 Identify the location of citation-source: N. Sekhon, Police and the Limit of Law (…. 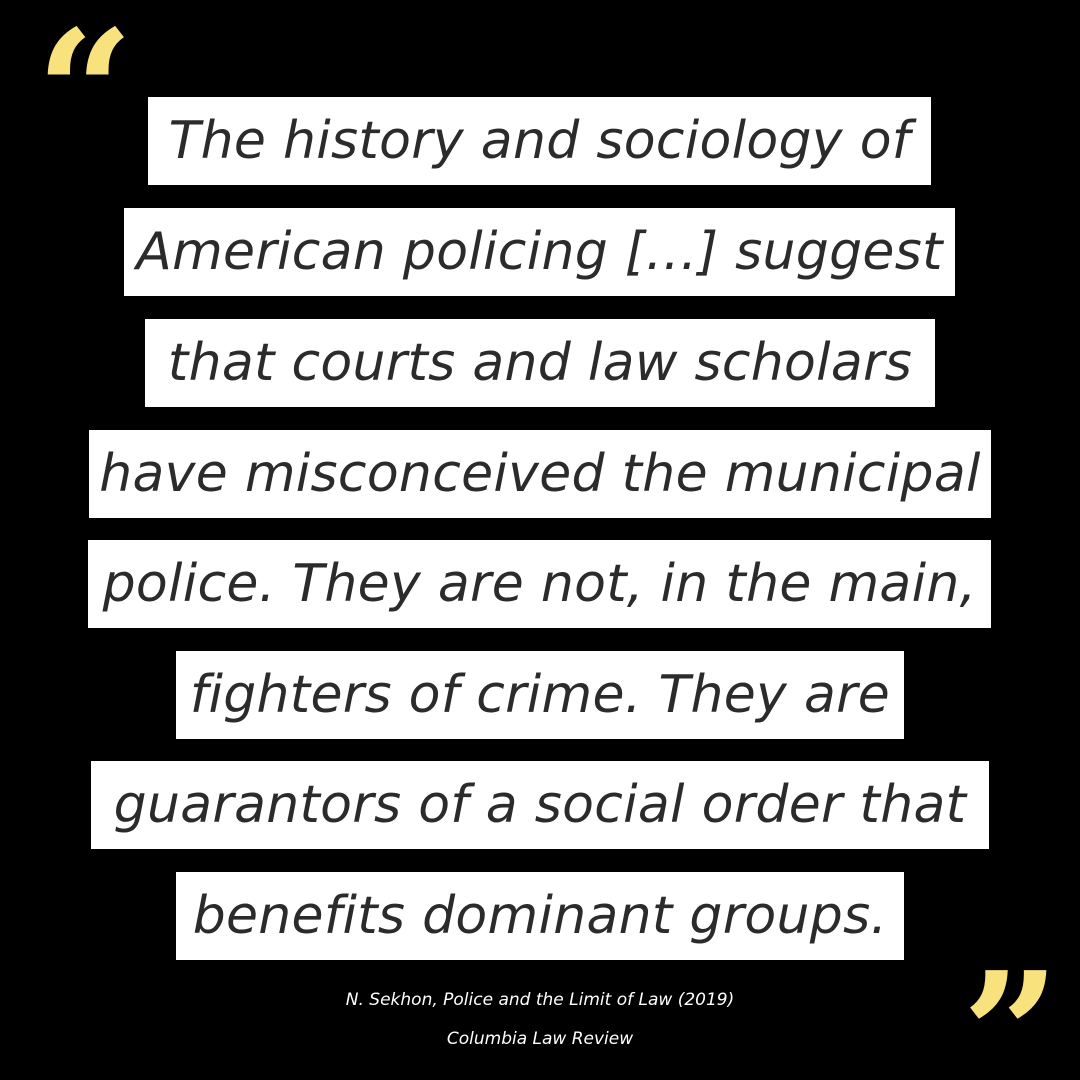
(540, 1000).